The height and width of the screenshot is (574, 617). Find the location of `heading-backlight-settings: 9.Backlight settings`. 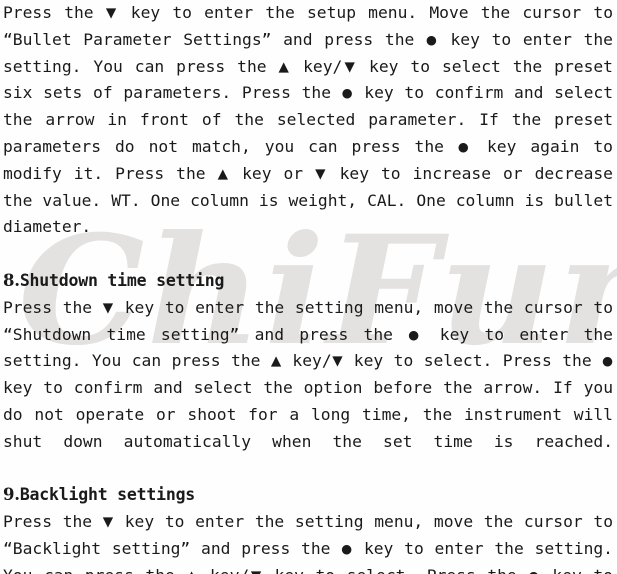

heading-backlight-settings: 9.Backlight settings is located at coordinates (308, 495).